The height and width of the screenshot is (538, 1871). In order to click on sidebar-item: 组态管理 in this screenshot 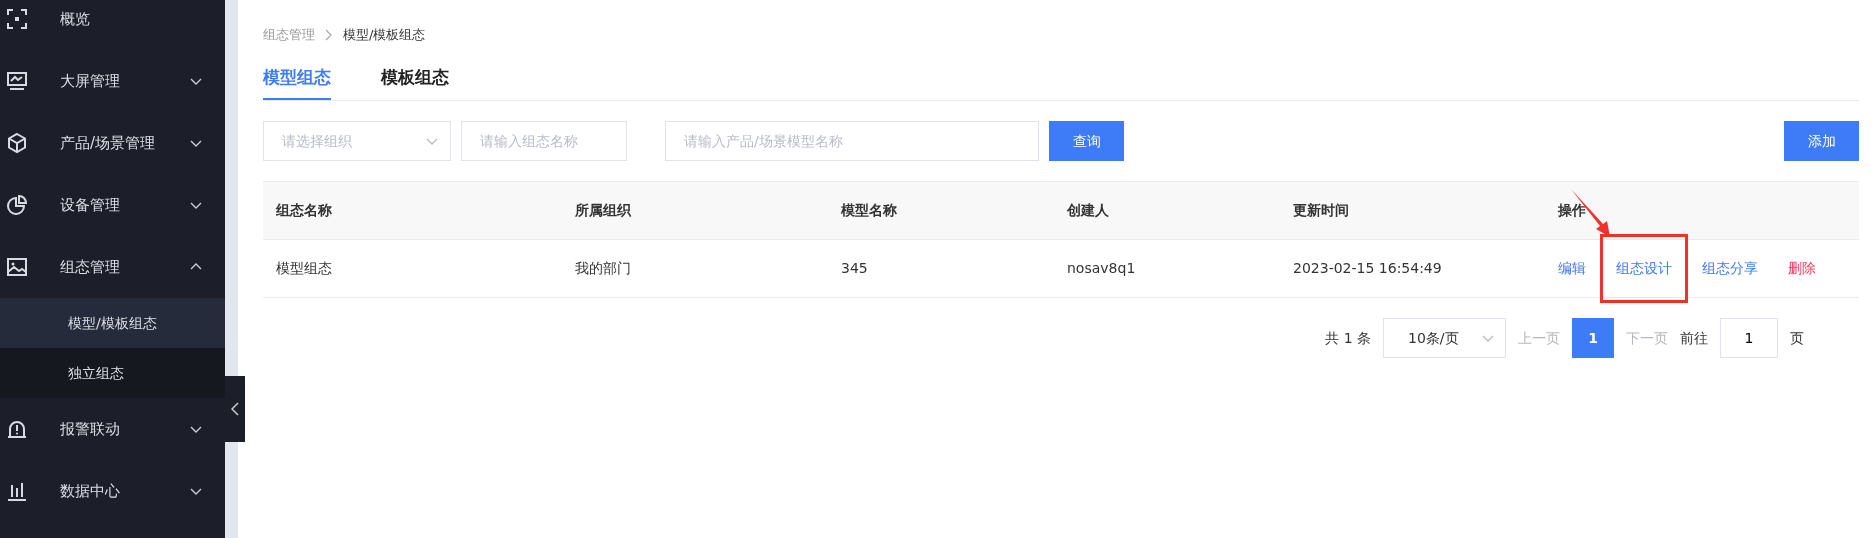, I will do `click(112, 267)`.